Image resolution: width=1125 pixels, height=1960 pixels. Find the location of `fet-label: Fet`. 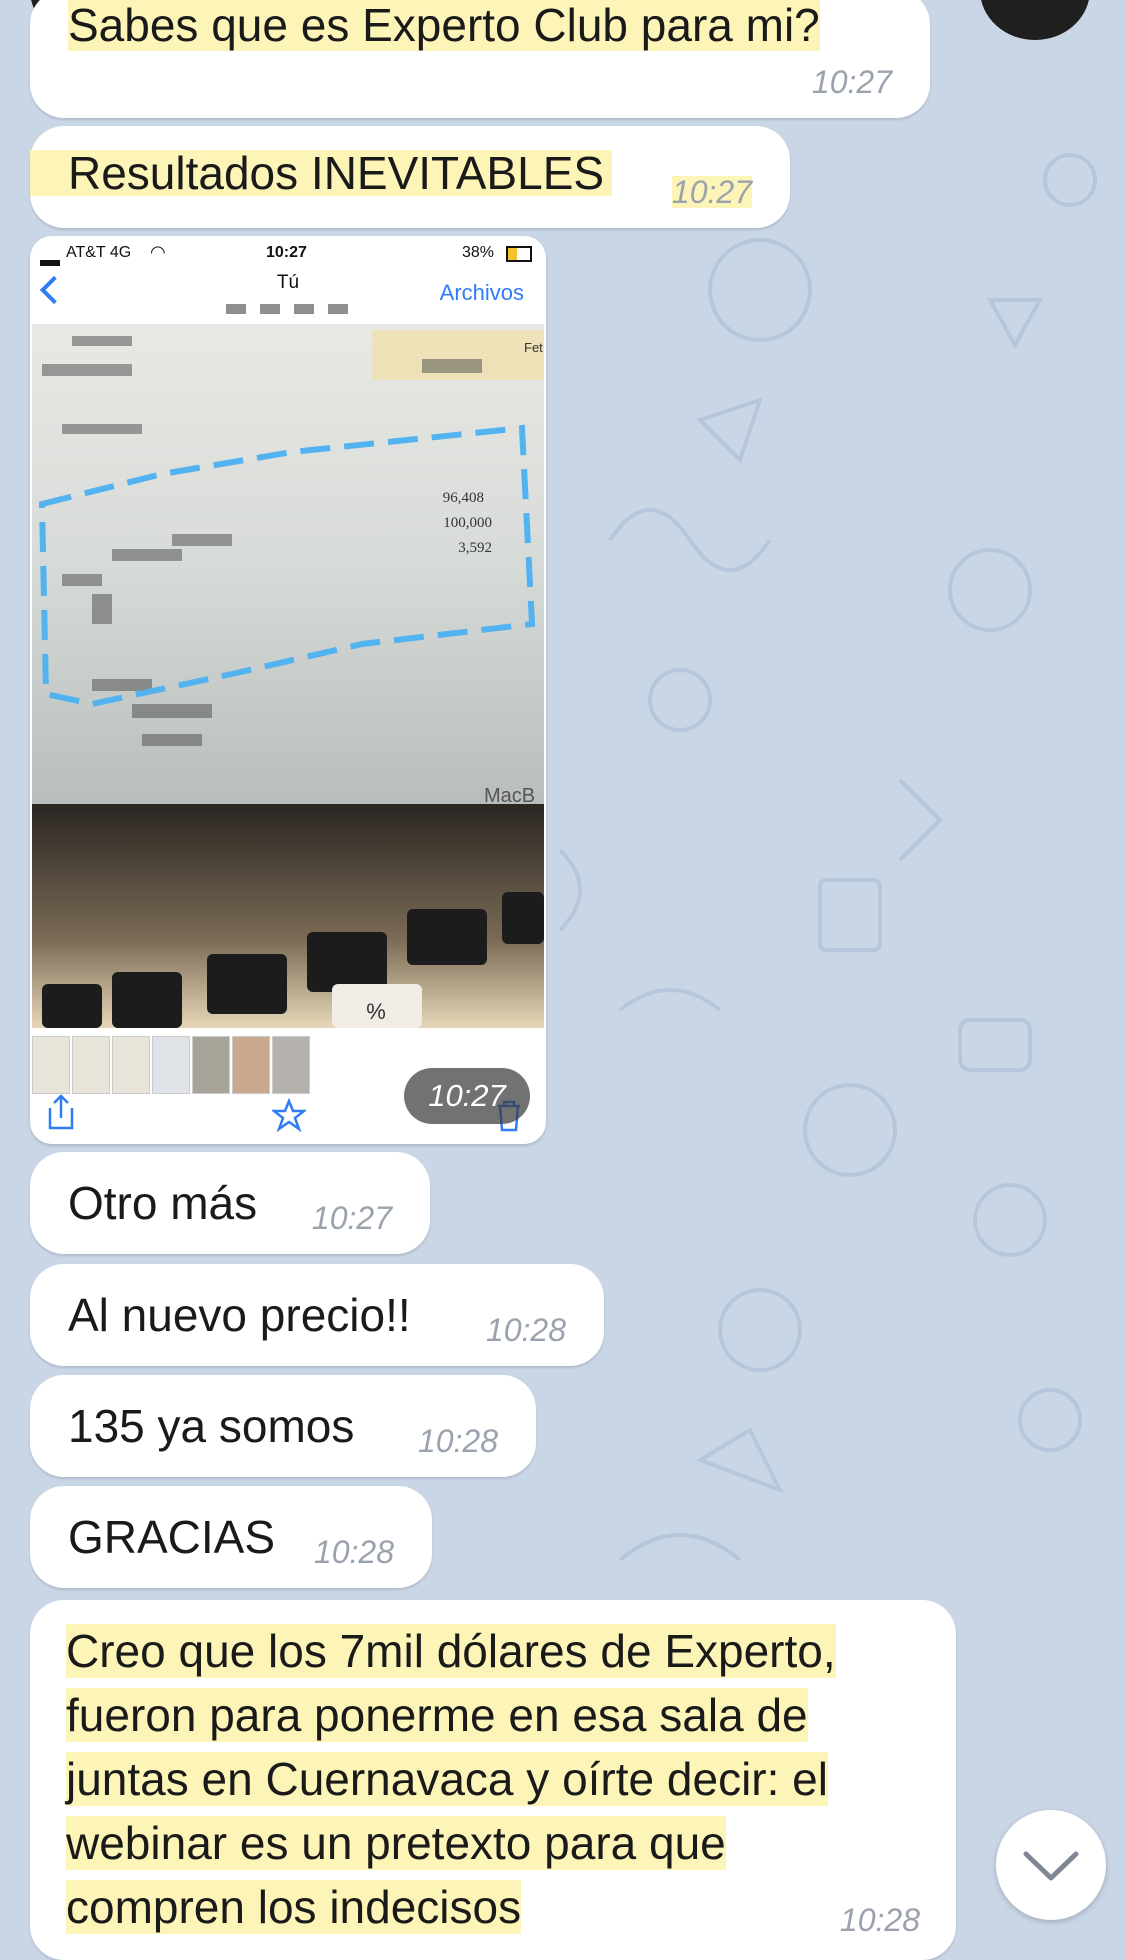

fet-label: Fet is located at coordinates (533, 347).